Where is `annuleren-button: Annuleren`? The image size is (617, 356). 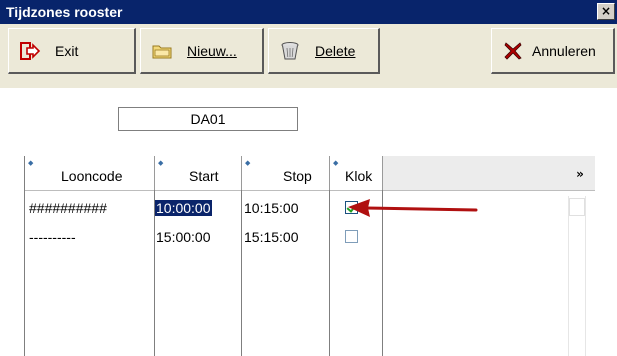 annuleren-button: Annuleren is located at coordinates (553, 51).